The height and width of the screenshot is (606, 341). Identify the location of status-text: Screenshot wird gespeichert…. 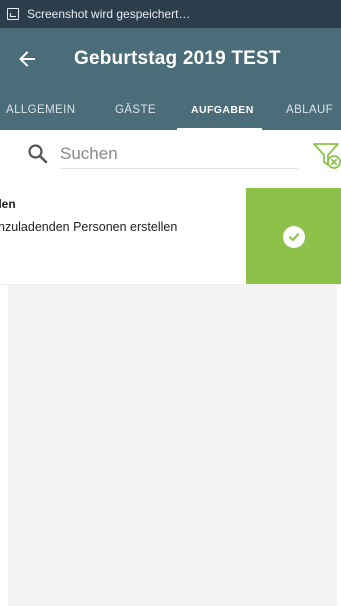
(109, 14).